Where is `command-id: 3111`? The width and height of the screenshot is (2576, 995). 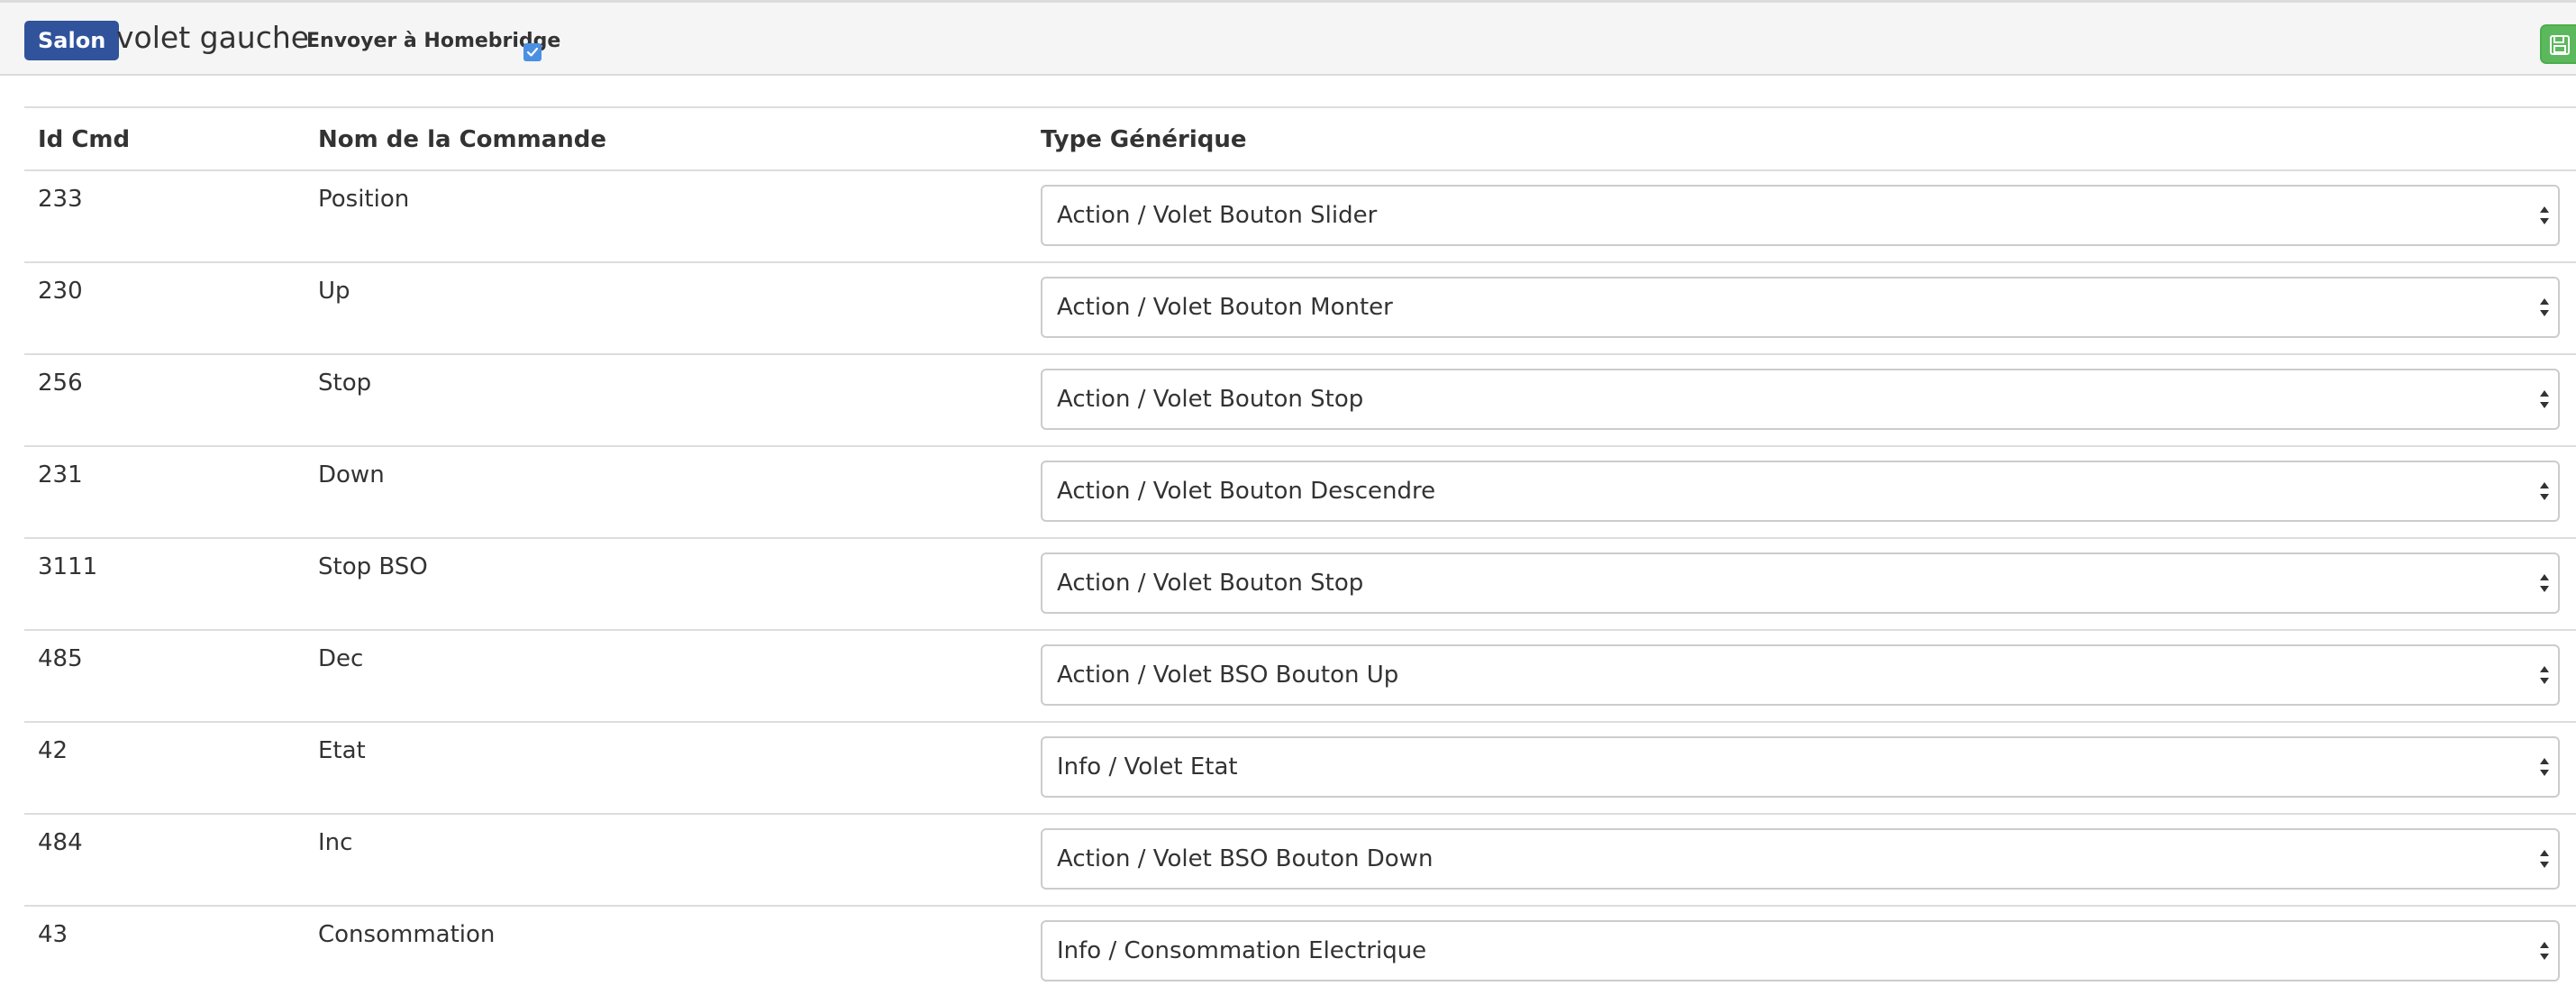
command-id: 3111 is located at coordinates (68, 566).